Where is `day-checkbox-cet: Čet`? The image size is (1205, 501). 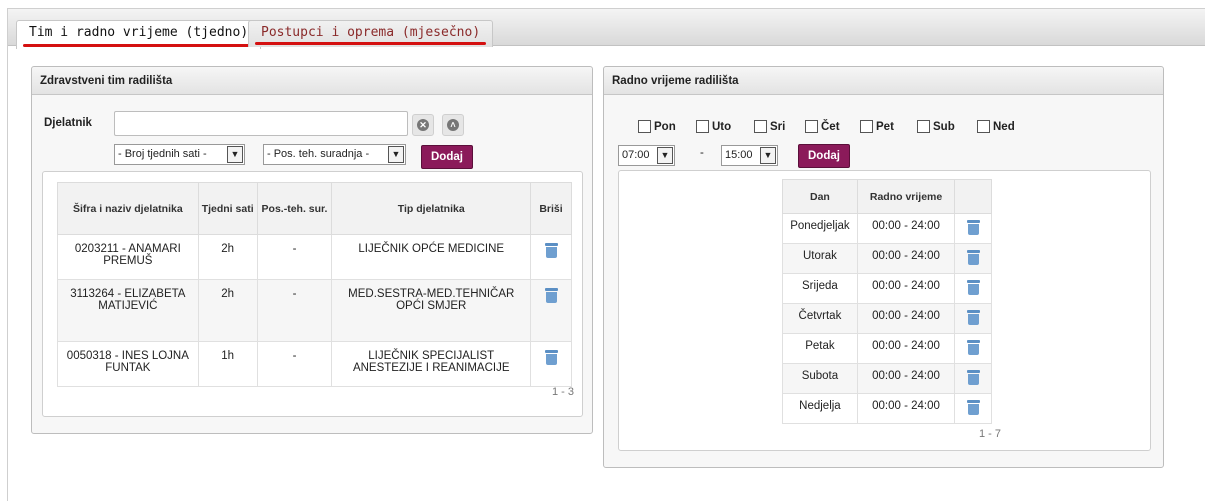
day-checkbox-cet: Čet is located at coordinates (822, 126).